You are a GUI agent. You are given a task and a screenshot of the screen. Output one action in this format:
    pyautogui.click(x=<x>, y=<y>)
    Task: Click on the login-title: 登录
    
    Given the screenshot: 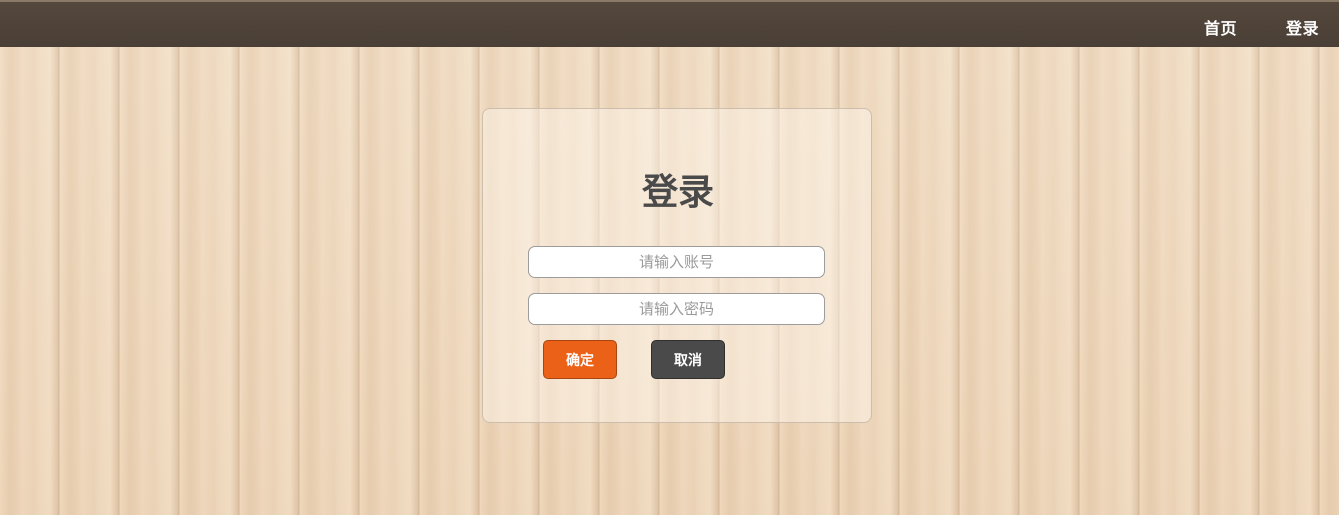 What is the action you would take?
    pyautogui.click(x=677, y=192)
    